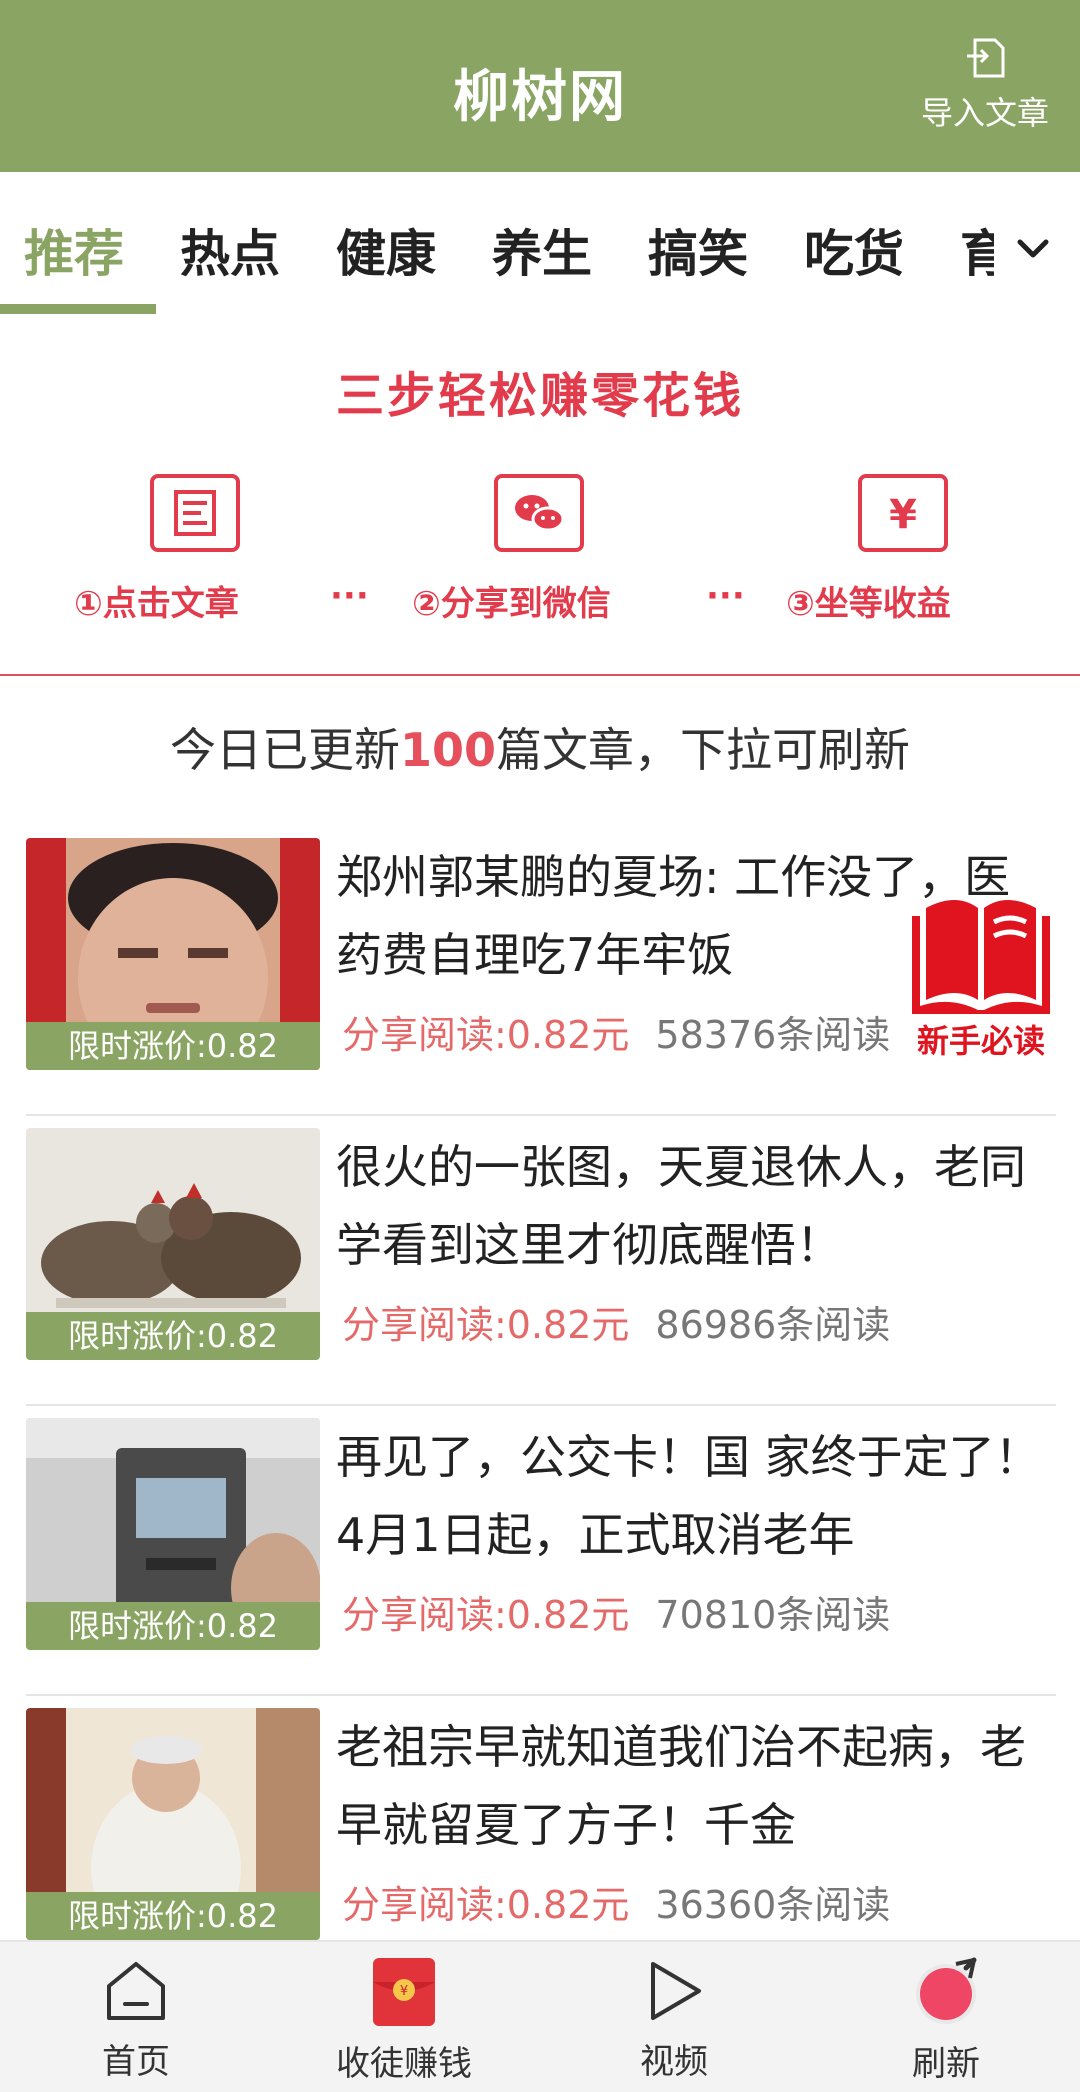 The height and width of the screenshot is (2092, 1080). What do you see at coordinates (674, 2062) in the screenshot?
I see `nav-video-label: 视频` at bounding box center [674, 2062].